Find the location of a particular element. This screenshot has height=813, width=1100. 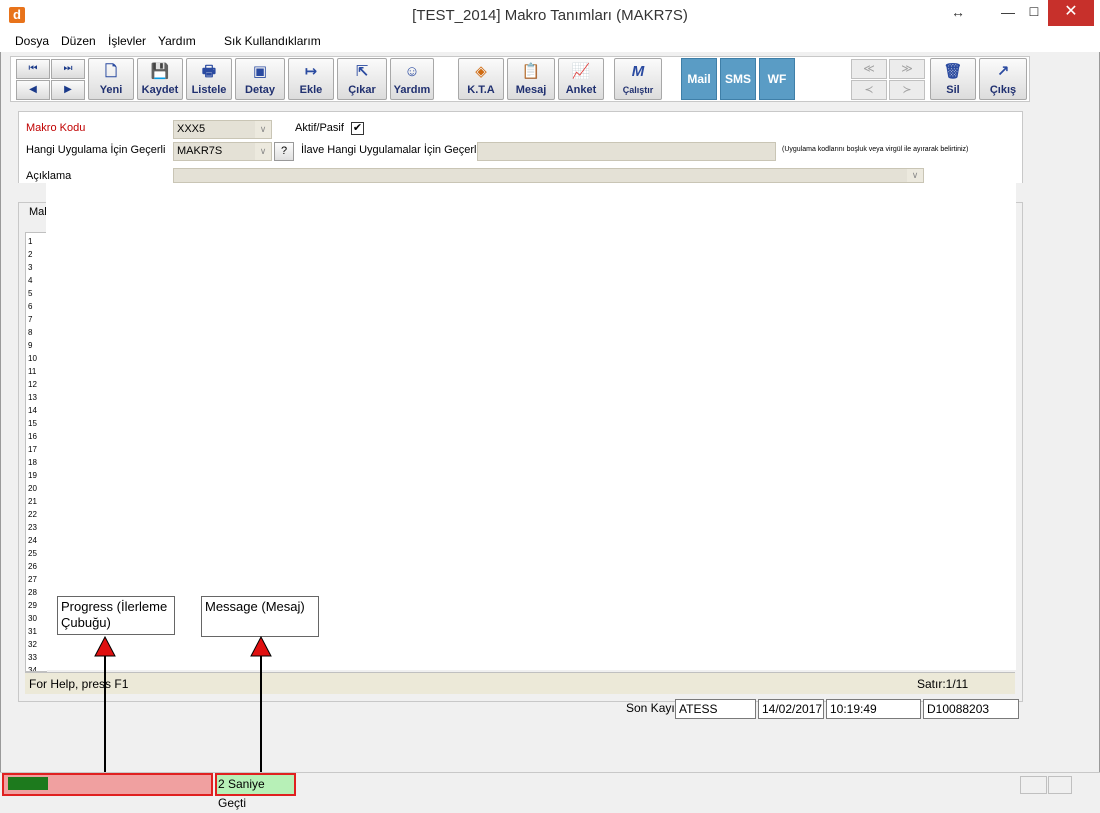

message-button-label: Mesaj is located at coordinates (531, 90).